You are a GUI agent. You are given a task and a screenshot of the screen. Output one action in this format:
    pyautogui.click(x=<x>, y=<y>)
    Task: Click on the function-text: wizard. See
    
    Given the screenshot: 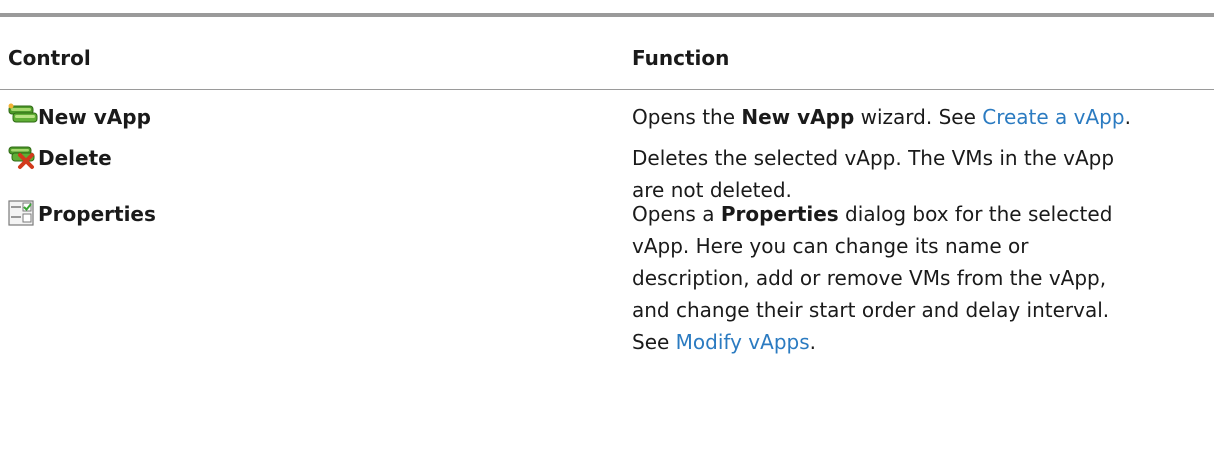 What is the action you would take?
    pyautogui.click(x=918, y=117)
    